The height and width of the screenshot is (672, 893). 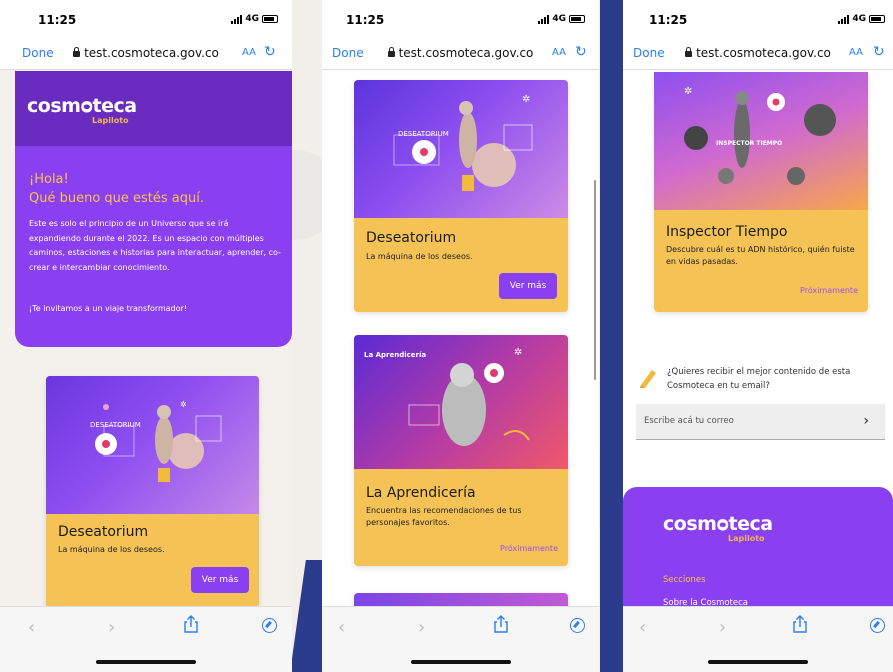 What do you see at coordinates (595, 280) in the screenshot?
I see `scrollbar` at bounding box center [595, 280].